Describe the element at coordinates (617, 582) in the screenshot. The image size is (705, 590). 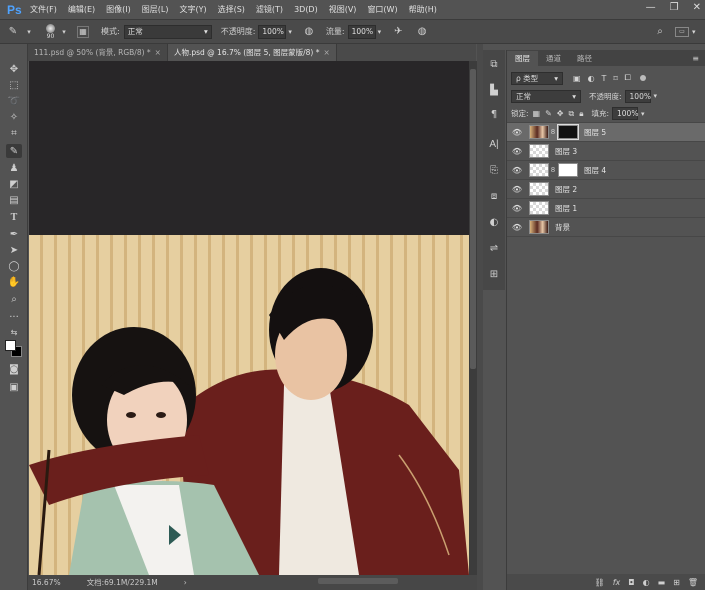
I see `layer-style-icon: fx` at that location.